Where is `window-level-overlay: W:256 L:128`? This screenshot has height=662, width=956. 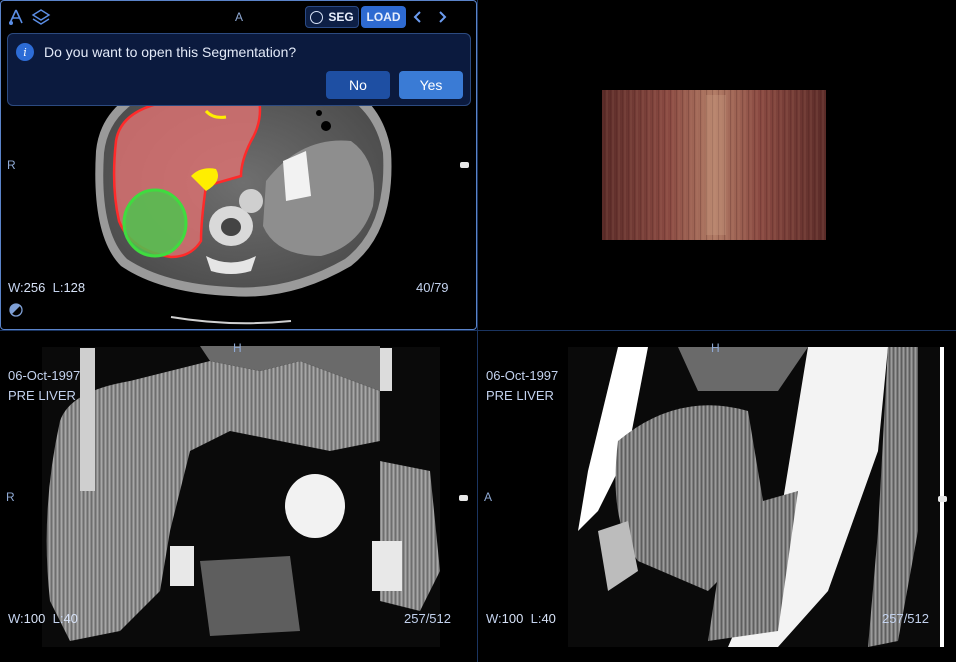
window-level-overlay: W:256 L:128 is located at coordinates (46, 287).